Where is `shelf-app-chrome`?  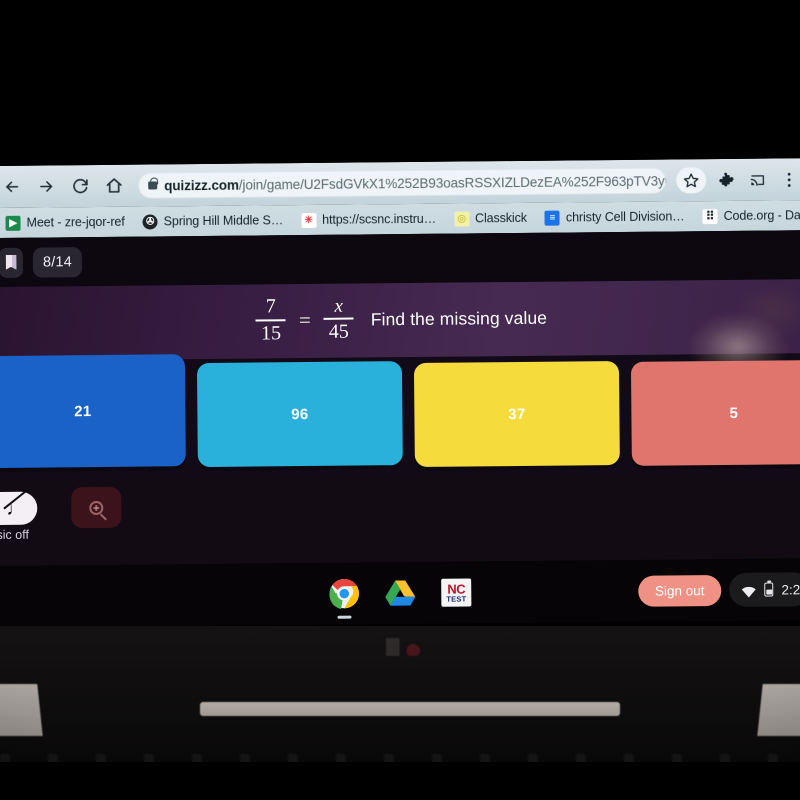
shelf-app-chrome is located at coordinates (344, 597).